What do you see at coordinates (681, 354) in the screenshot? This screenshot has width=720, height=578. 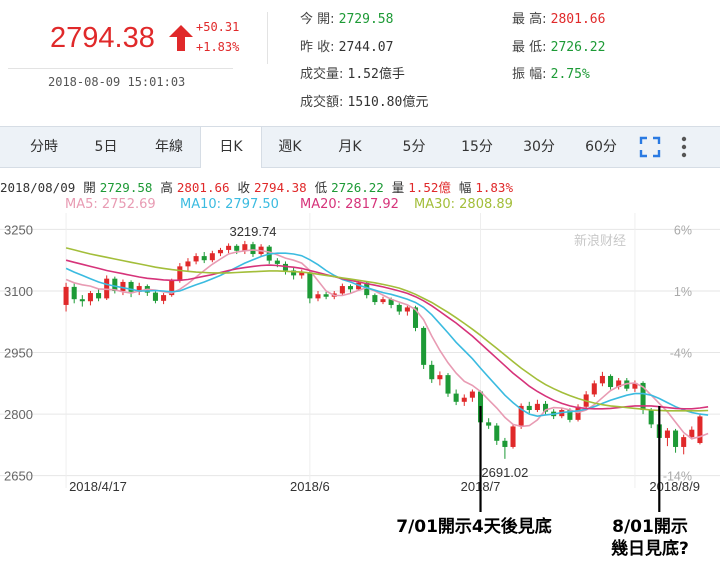 I see `right-tick-label: -4%` at bounding box center [681, 354].